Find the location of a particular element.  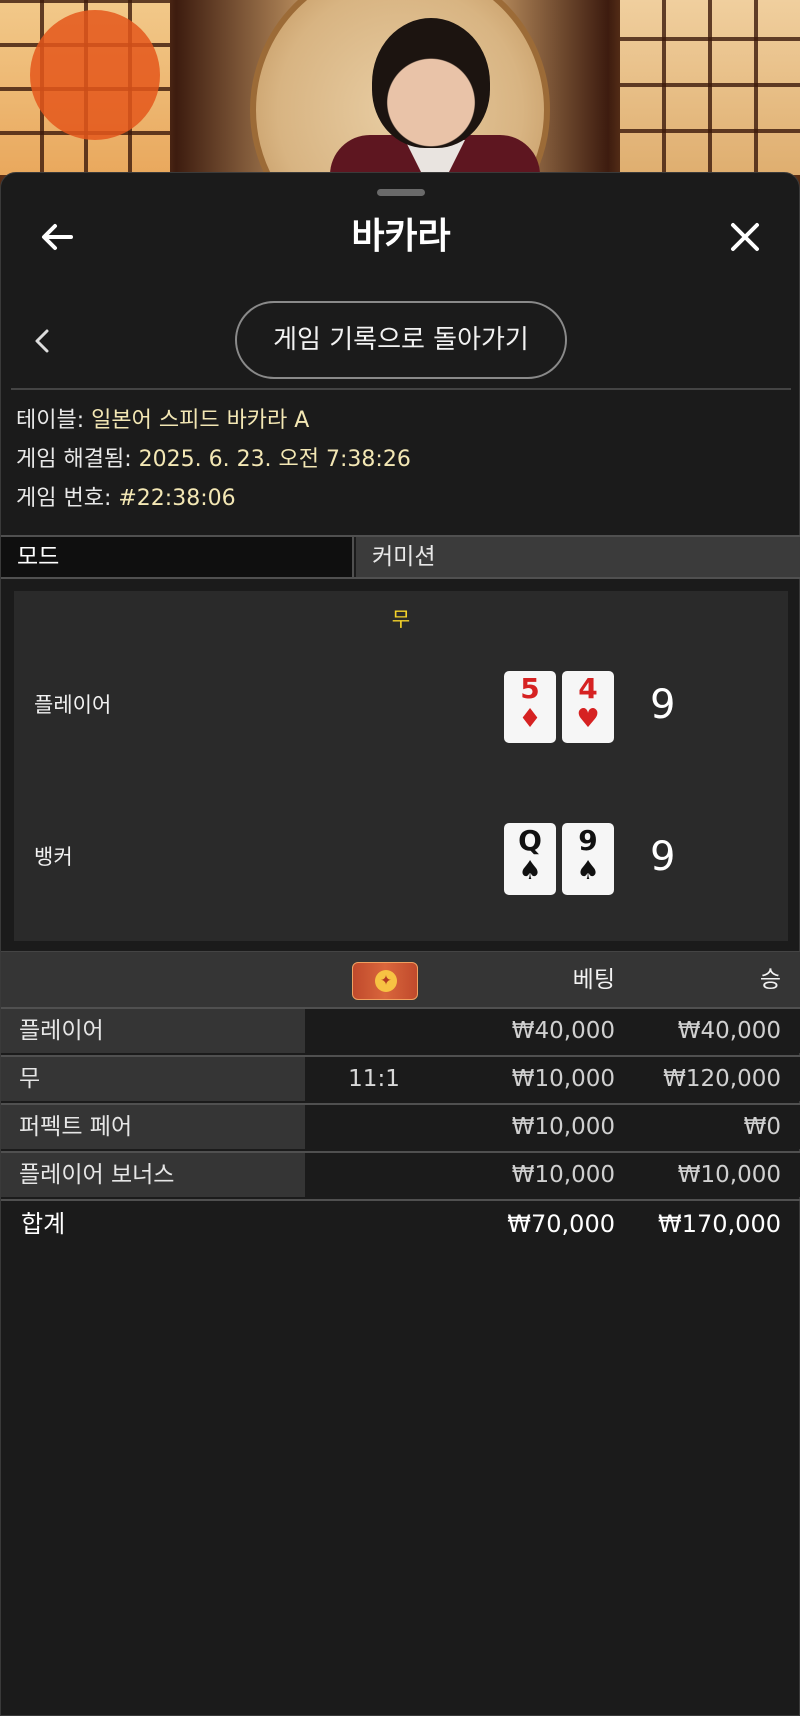

player-card-2: 4 ♥ is located at coordinates (588, 707).